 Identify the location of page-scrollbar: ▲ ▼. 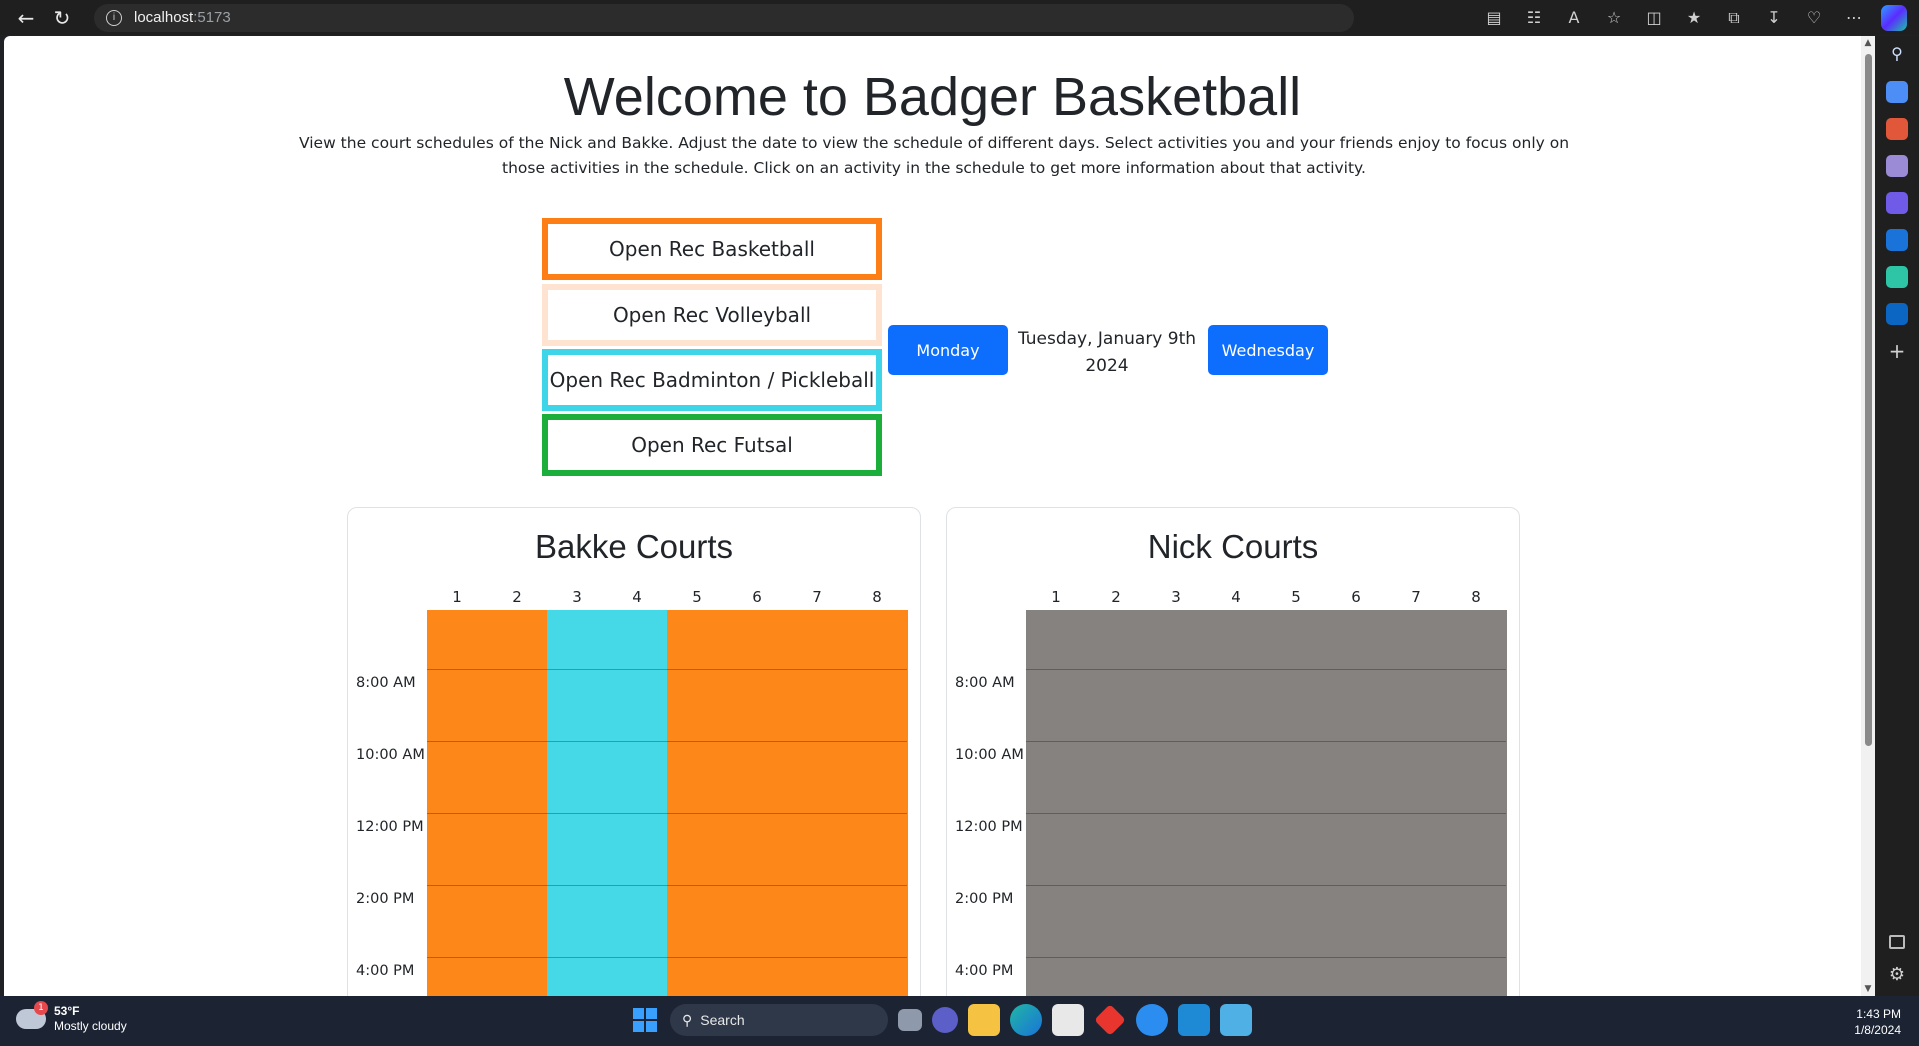
(1868, 516).